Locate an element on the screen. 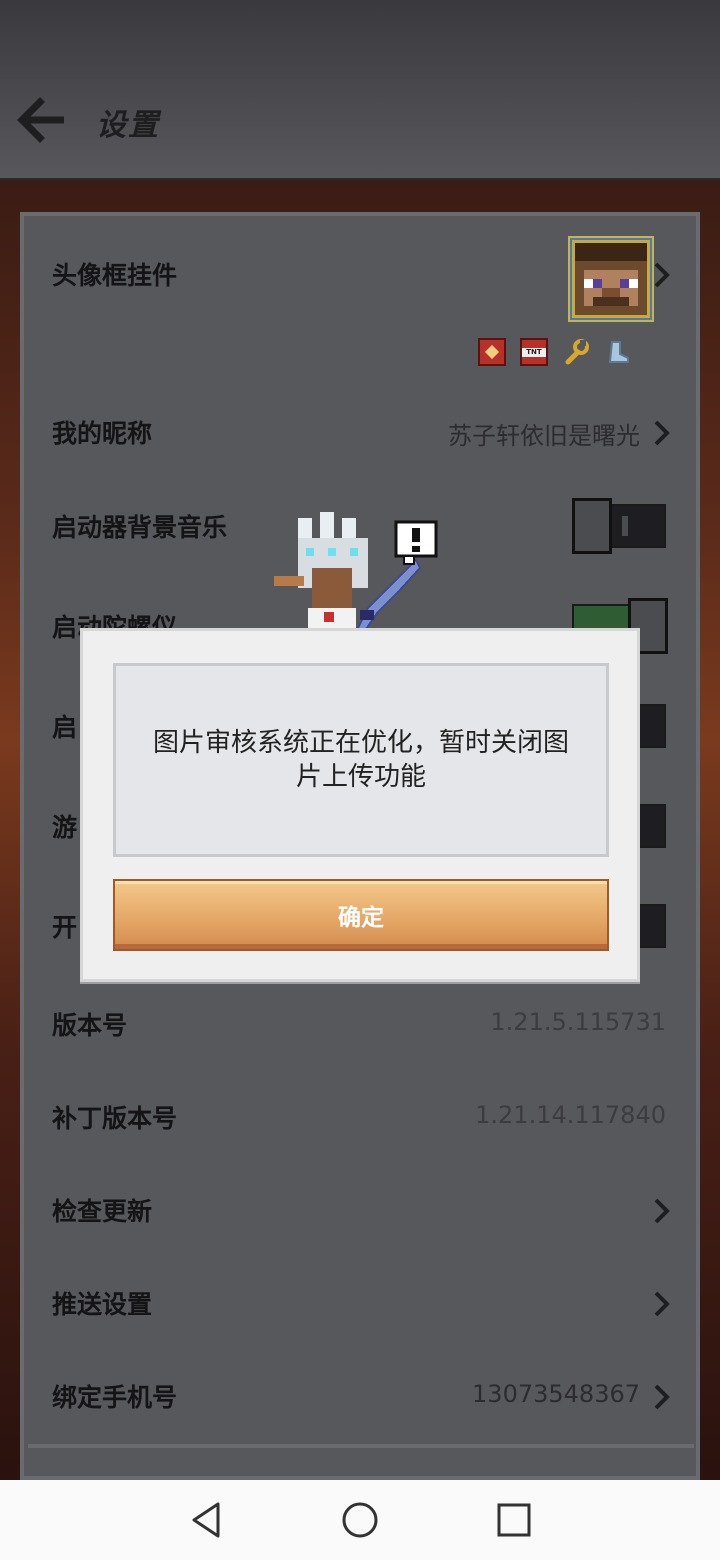  setting-row-5-label: 启 is located at coordinates (65, 727).